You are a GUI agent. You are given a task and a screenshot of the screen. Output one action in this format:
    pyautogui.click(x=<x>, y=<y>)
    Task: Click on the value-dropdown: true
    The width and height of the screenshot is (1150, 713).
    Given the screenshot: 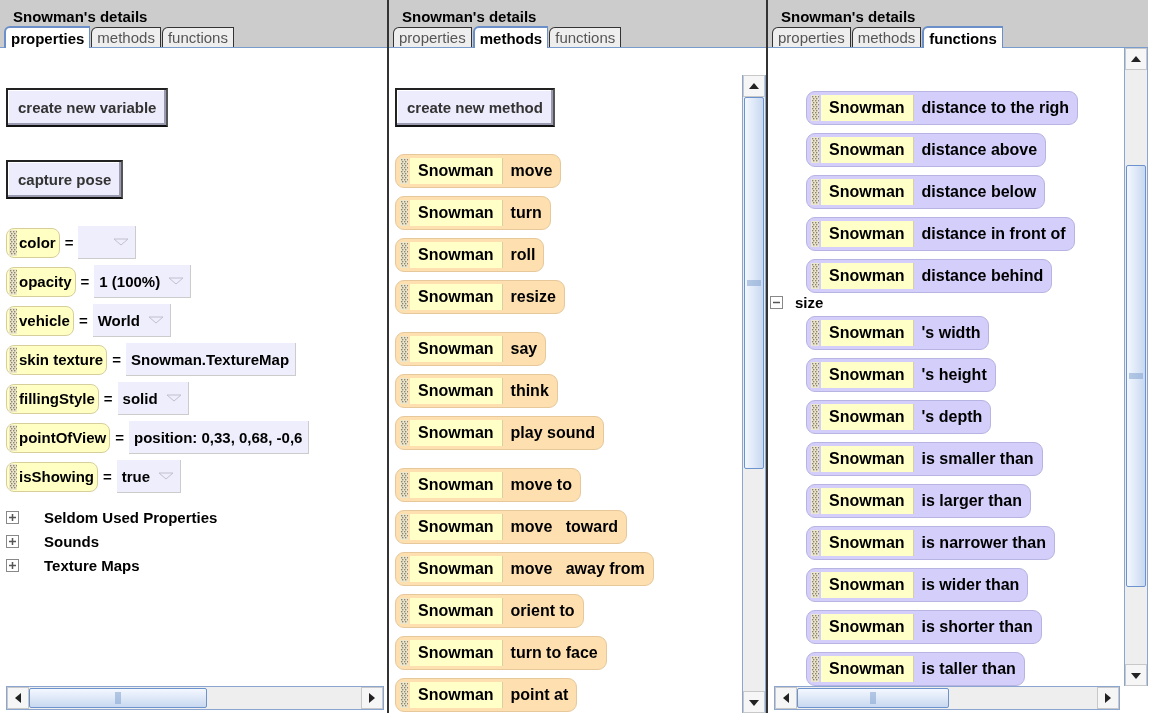 What is the action you would take?
    pyautogui.click(x=149, y=476)
    